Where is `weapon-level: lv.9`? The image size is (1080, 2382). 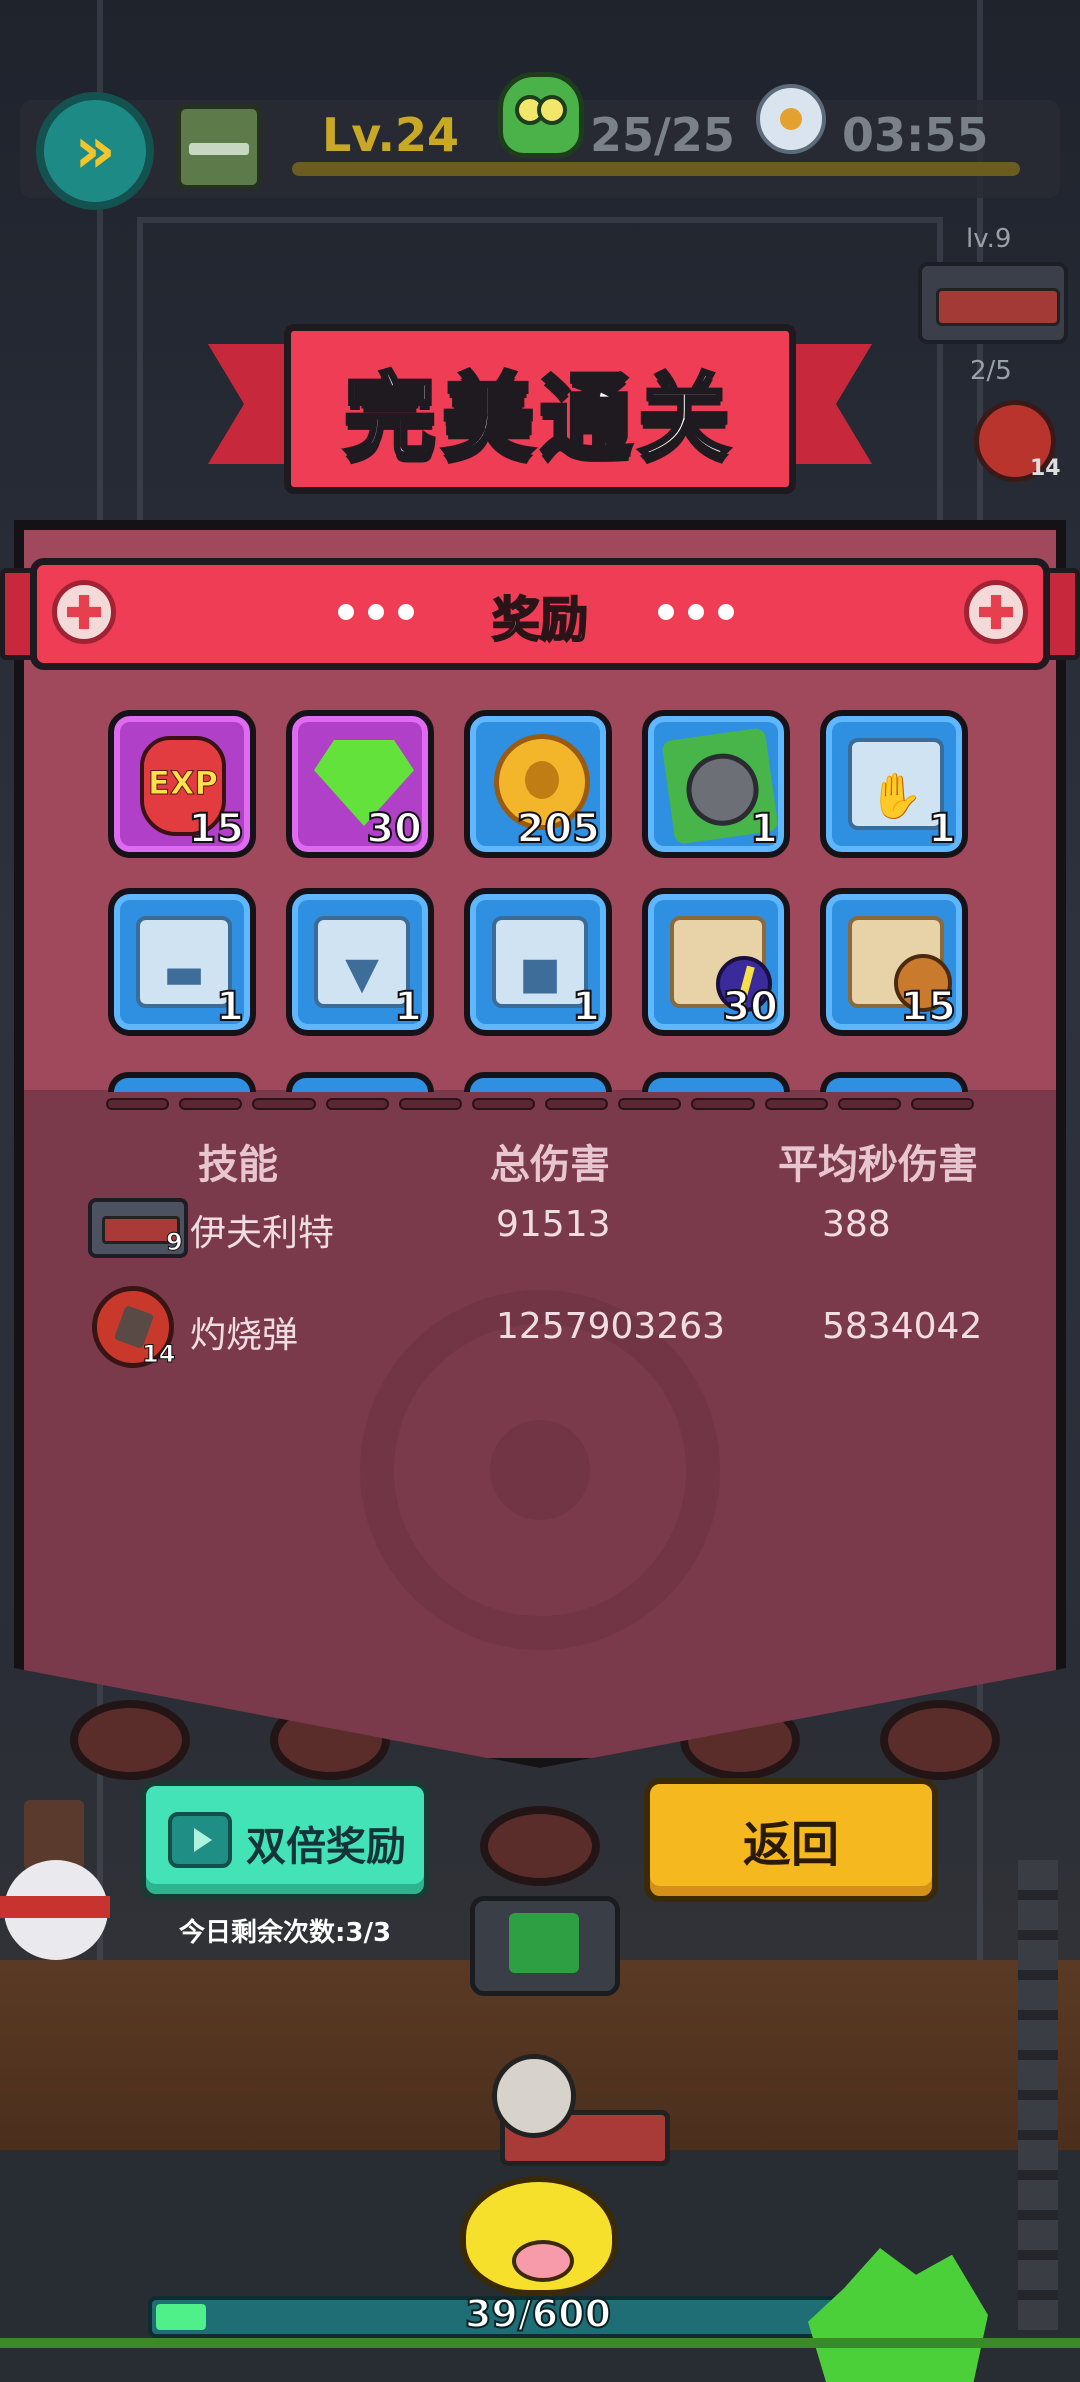
weapon-level: lv.9 is located at coordinates (989, 239).